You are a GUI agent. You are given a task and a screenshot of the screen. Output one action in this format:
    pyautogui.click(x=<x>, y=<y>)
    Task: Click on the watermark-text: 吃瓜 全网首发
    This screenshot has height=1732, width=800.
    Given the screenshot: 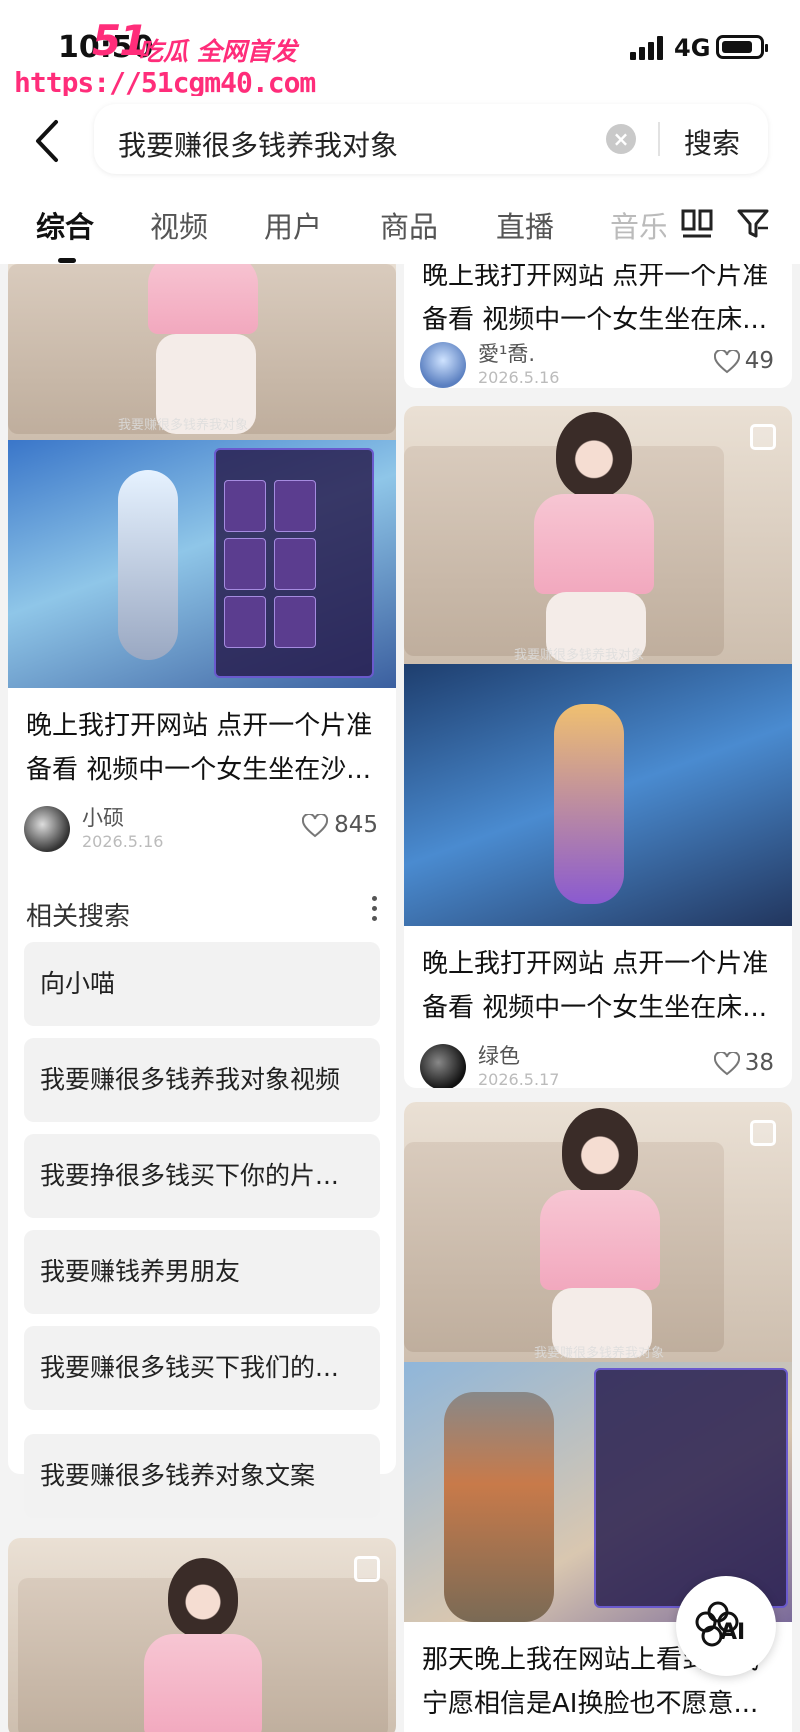 What is the action you would take?
    pyautogui.click(x=217, y=51)
    